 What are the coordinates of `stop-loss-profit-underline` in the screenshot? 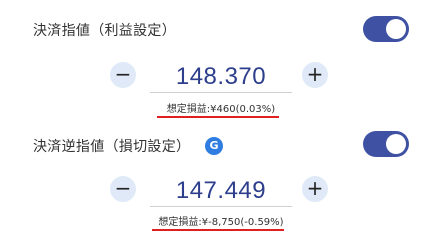 It's located at (218, 230).